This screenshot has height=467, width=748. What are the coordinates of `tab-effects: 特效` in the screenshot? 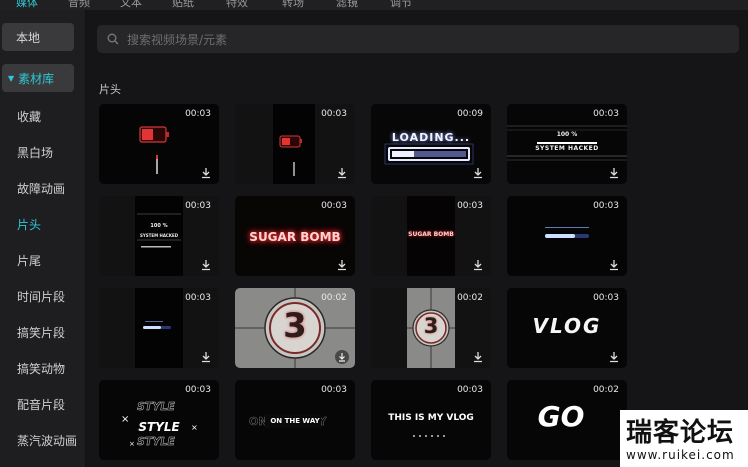 It's located at (237, 5).